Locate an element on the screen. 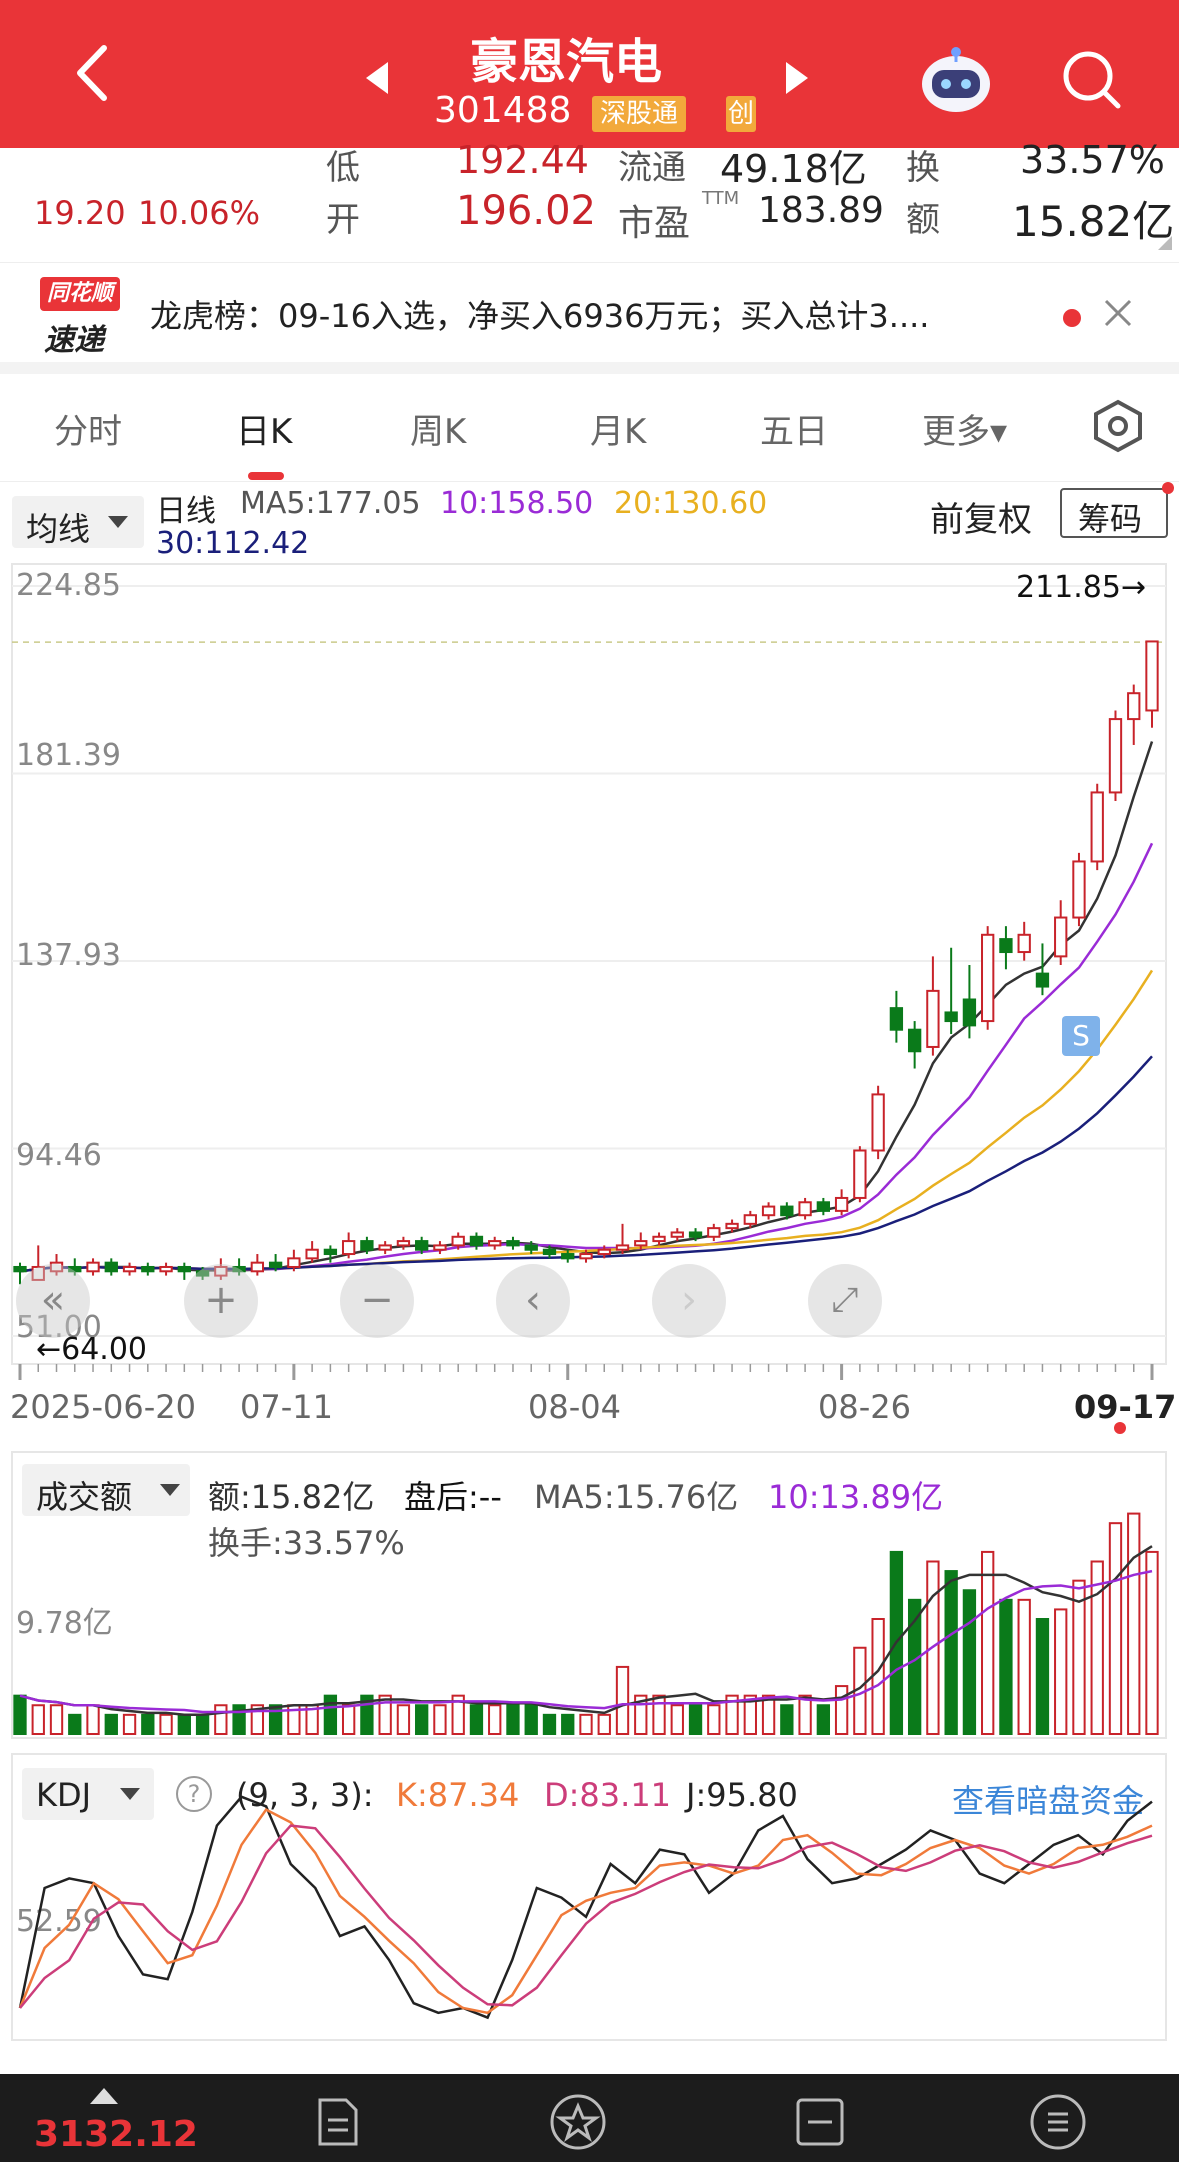  chip-button: 筹码 is located at coordinates (1114, 513).